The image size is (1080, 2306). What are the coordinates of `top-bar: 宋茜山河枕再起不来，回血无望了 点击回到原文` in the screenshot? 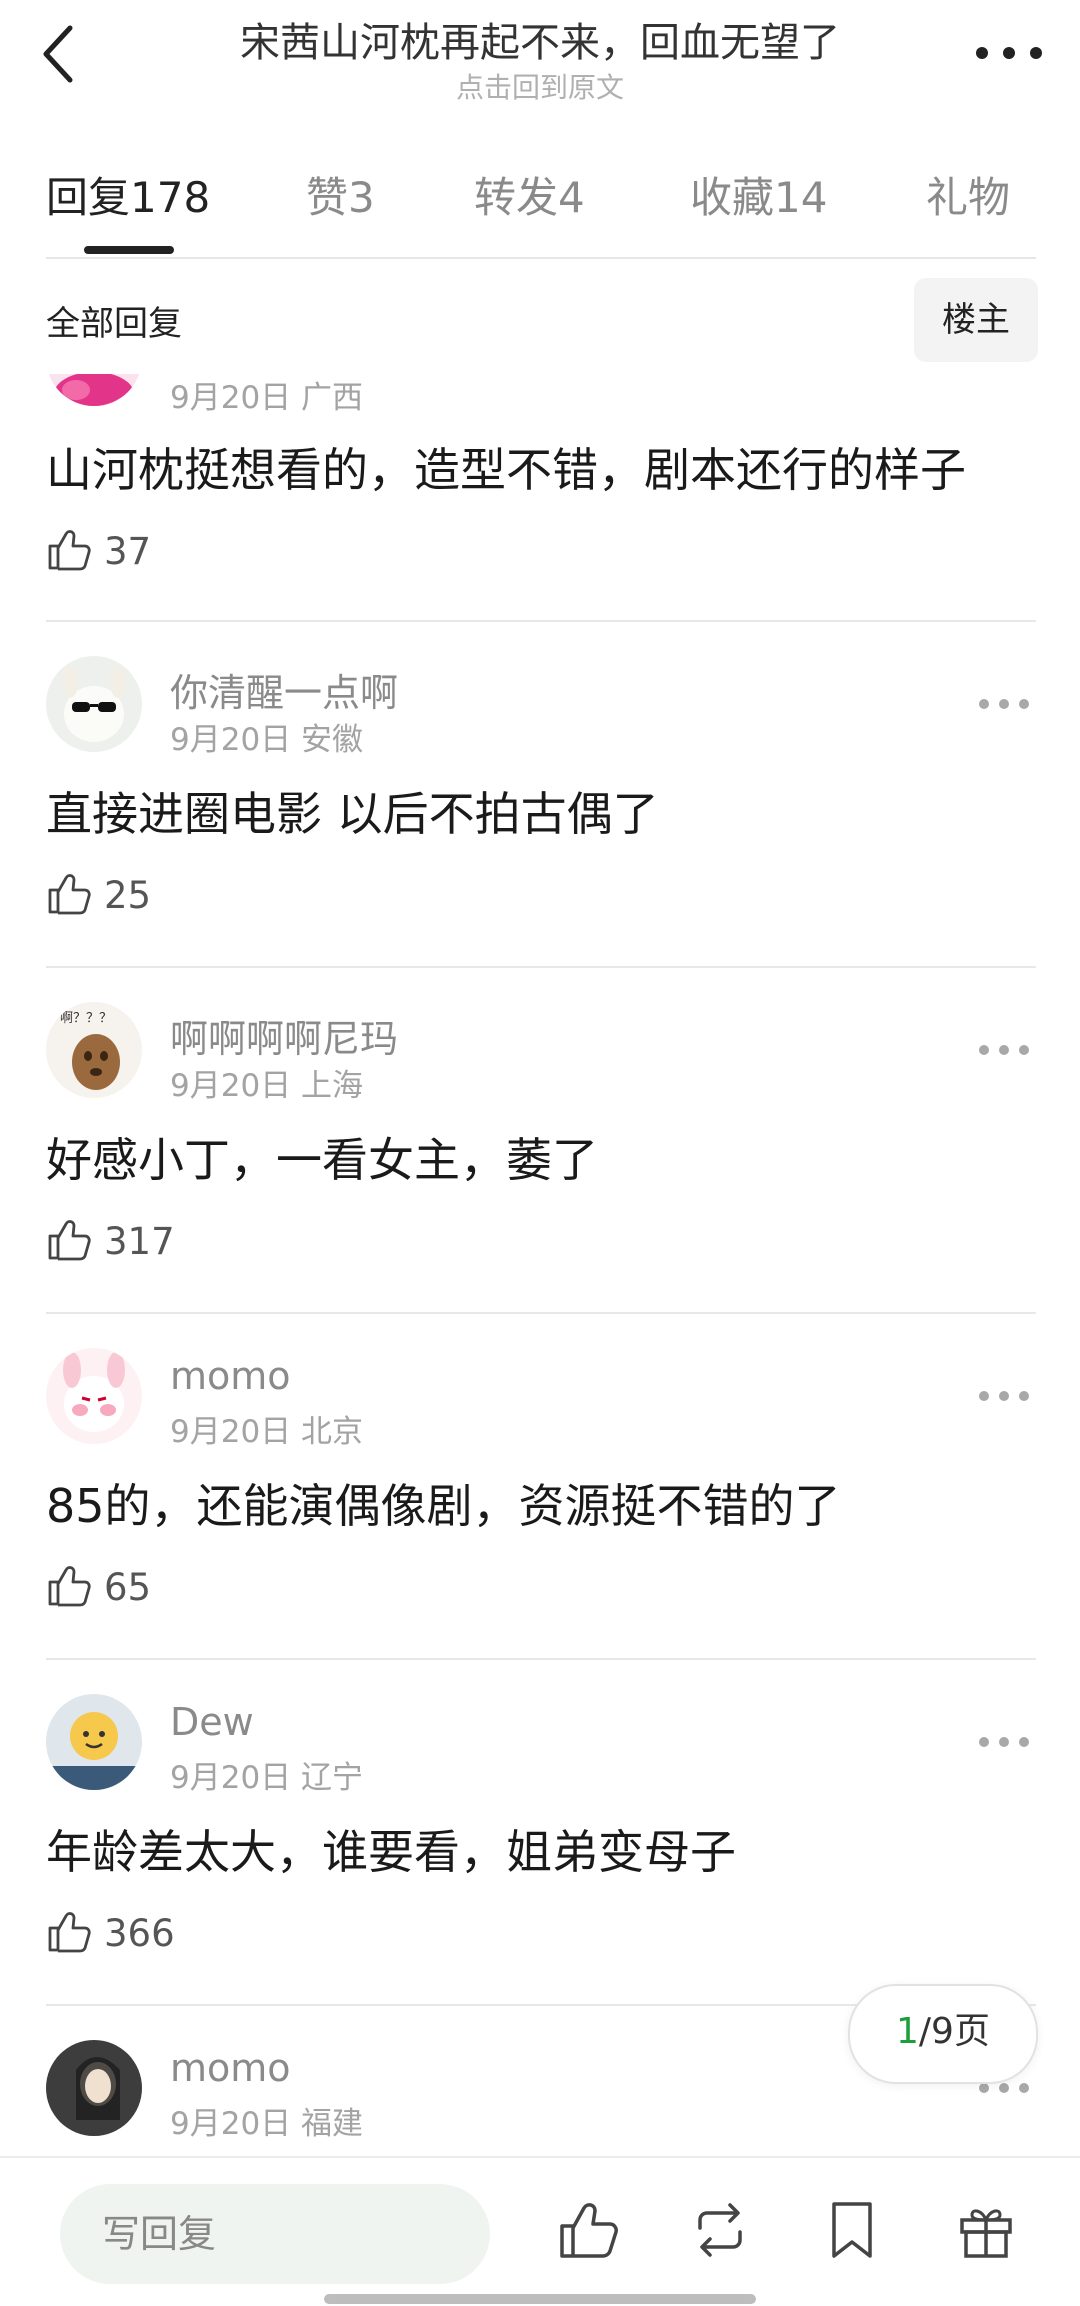 It's located at (540, 60).